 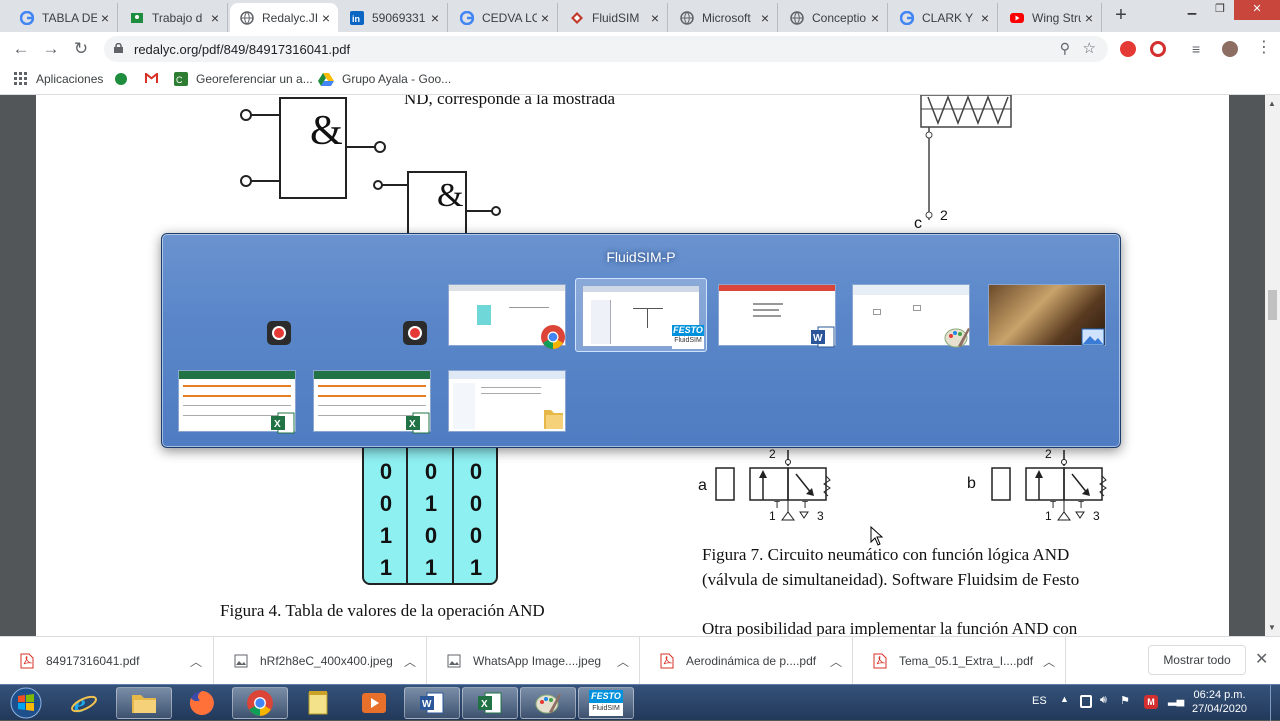 I want to click on bookmark-star-icon: ☆, so click(x=1089, y=48).